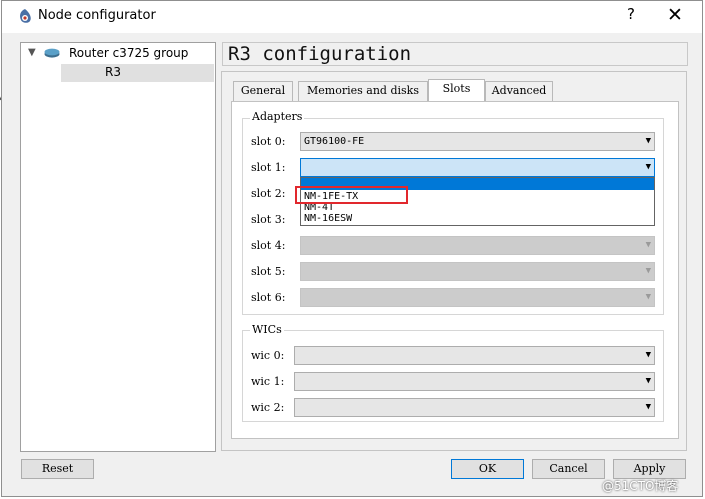 This screenshot has height=499, width=705. What do you see at coordinates (568, 469) in the screenshot?
I see `cancel-button: Cancel` at bounding box center [568, 469].